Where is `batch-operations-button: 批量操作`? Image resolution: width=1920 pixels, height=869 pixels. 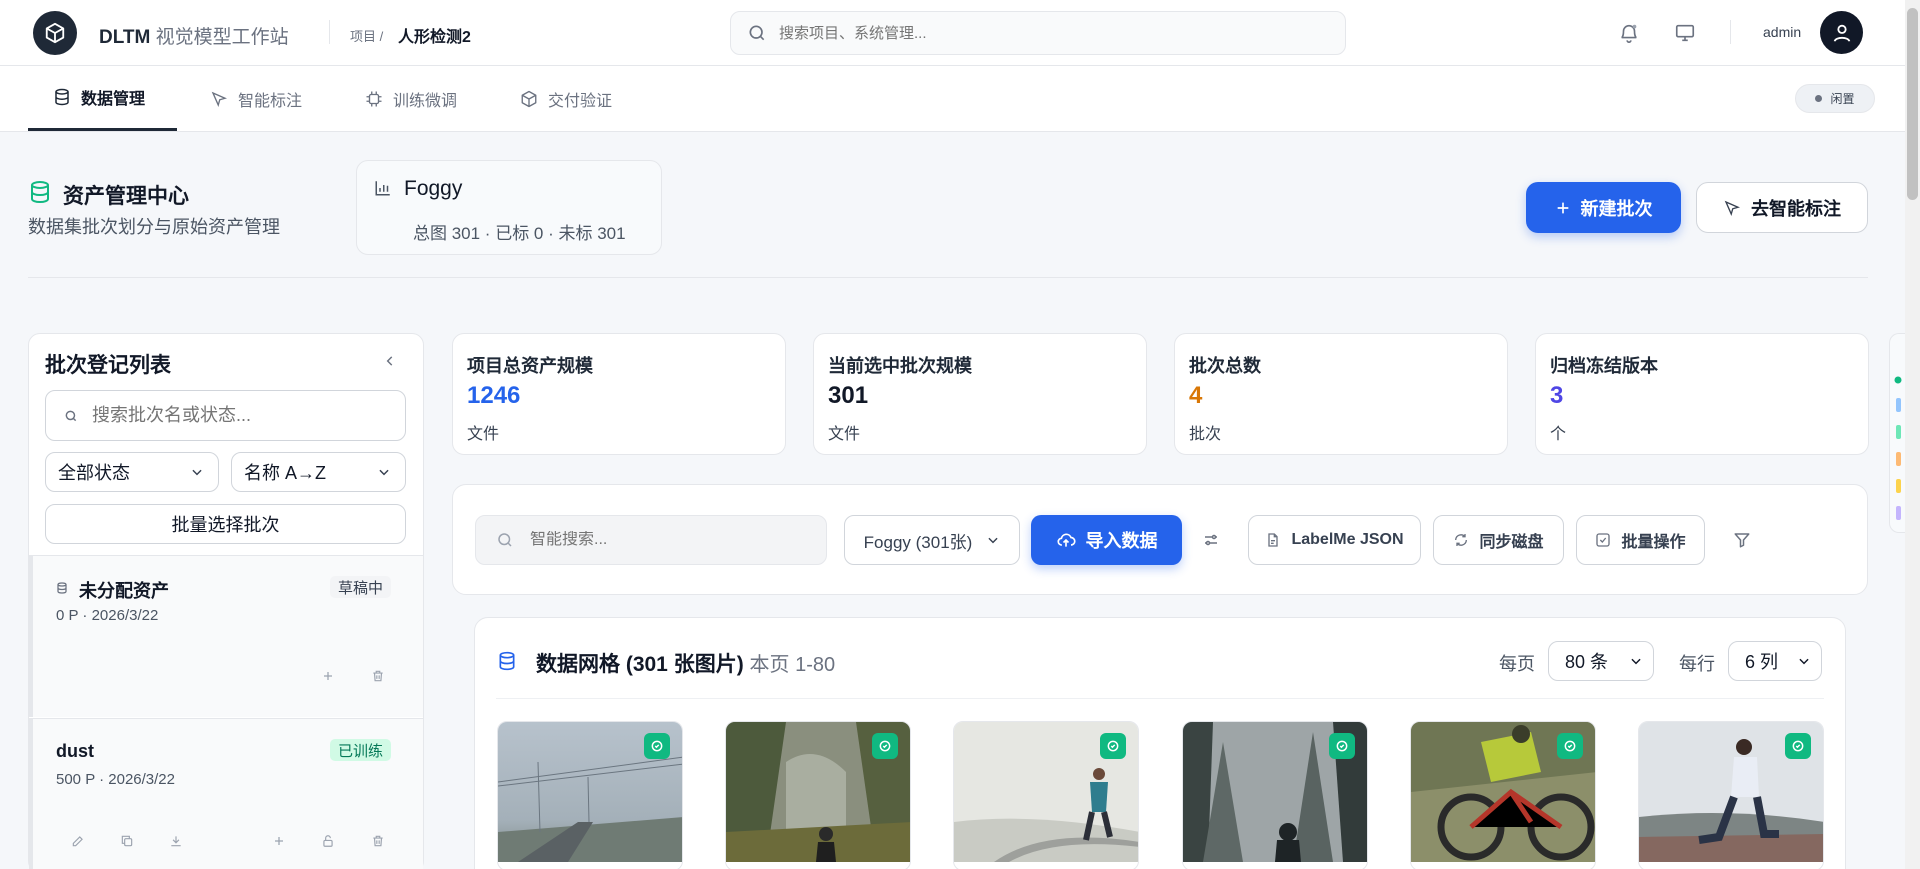
batch-operations-button: 批量操作 is located at coordinates (1640, 540).